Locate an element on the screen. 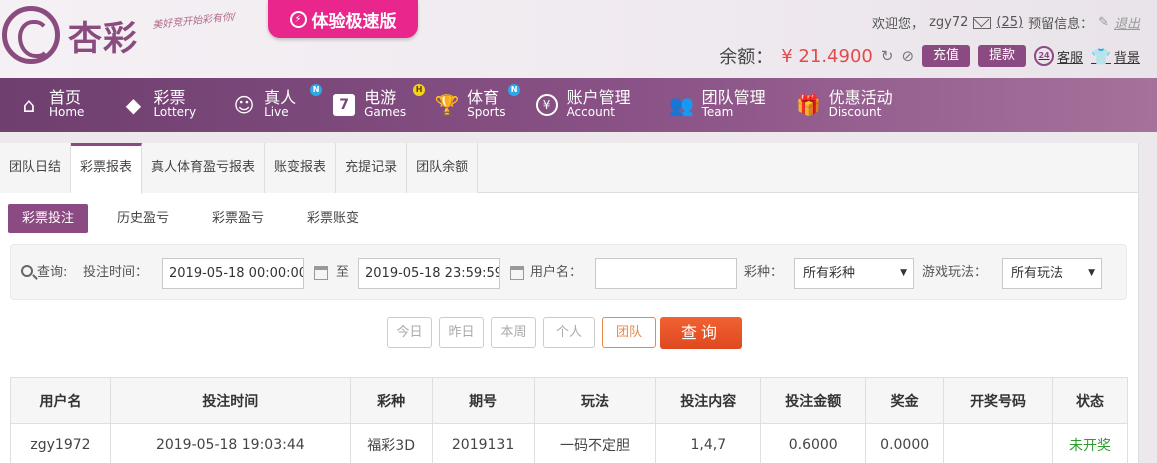 The width and height of the screenshot is (1157, 463). site-logo: 杏彩 is located at coordinates (70, 35).